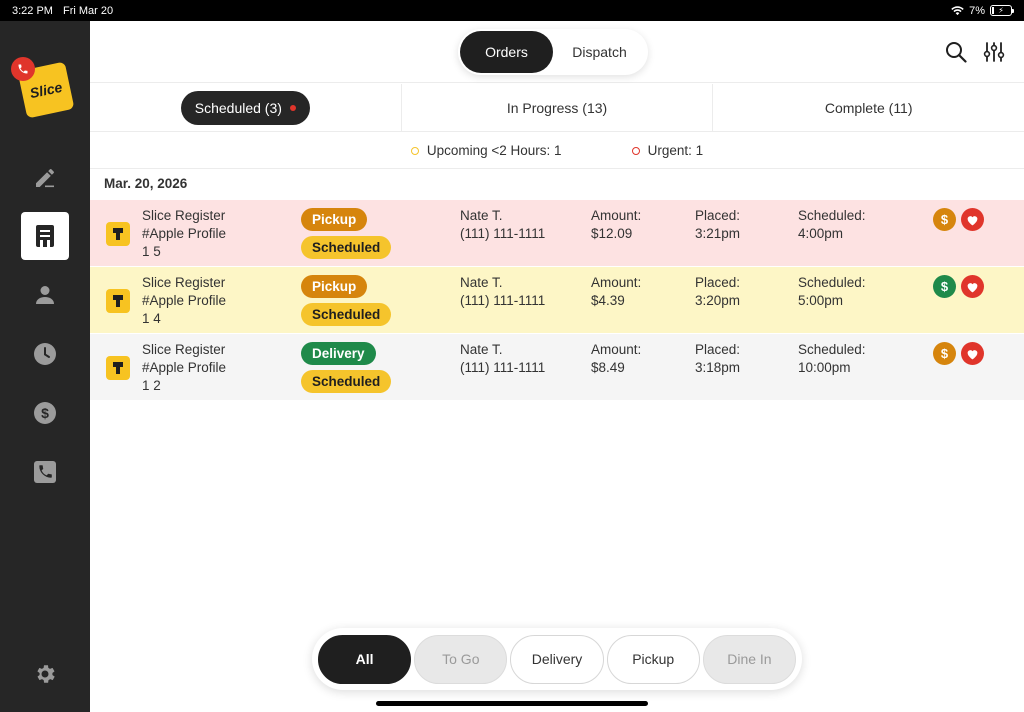 Image resolution: width=1024 pixels, height=712 pixels. What do you see at coordinates (653, 659) in the screenshot?
I see `filter-pickup: Pickup` at bounding box center [653, 659].